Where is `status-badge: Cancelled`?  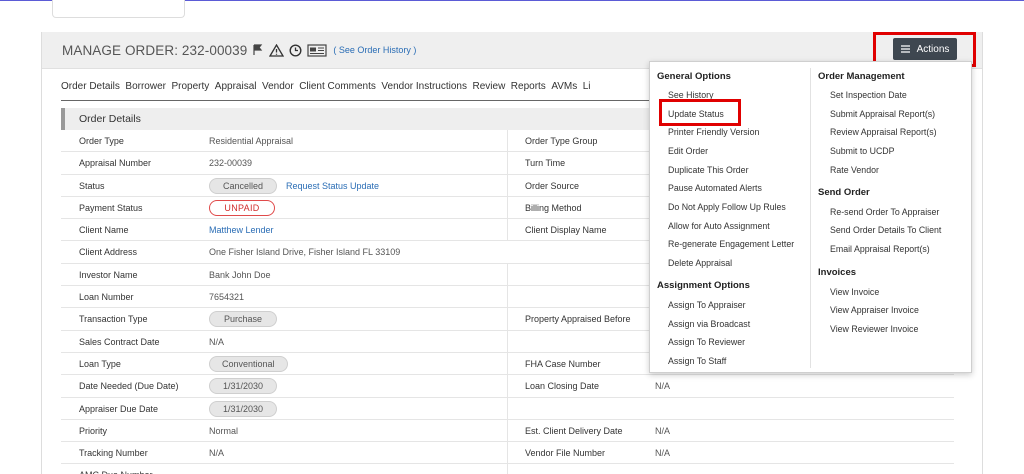
status-badge: Cancelled is located at coordinates (243, 185).